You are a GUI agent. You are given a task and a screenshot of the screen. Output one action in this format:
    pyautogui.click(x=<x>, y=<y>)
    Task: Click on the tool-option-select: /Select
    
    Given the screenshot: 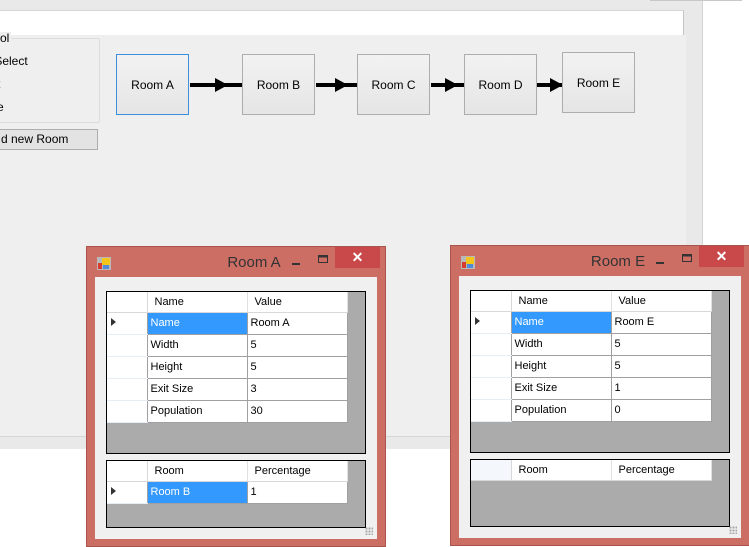 What is the action you would take?
    pyautogui.click(x=14, y=61)
    